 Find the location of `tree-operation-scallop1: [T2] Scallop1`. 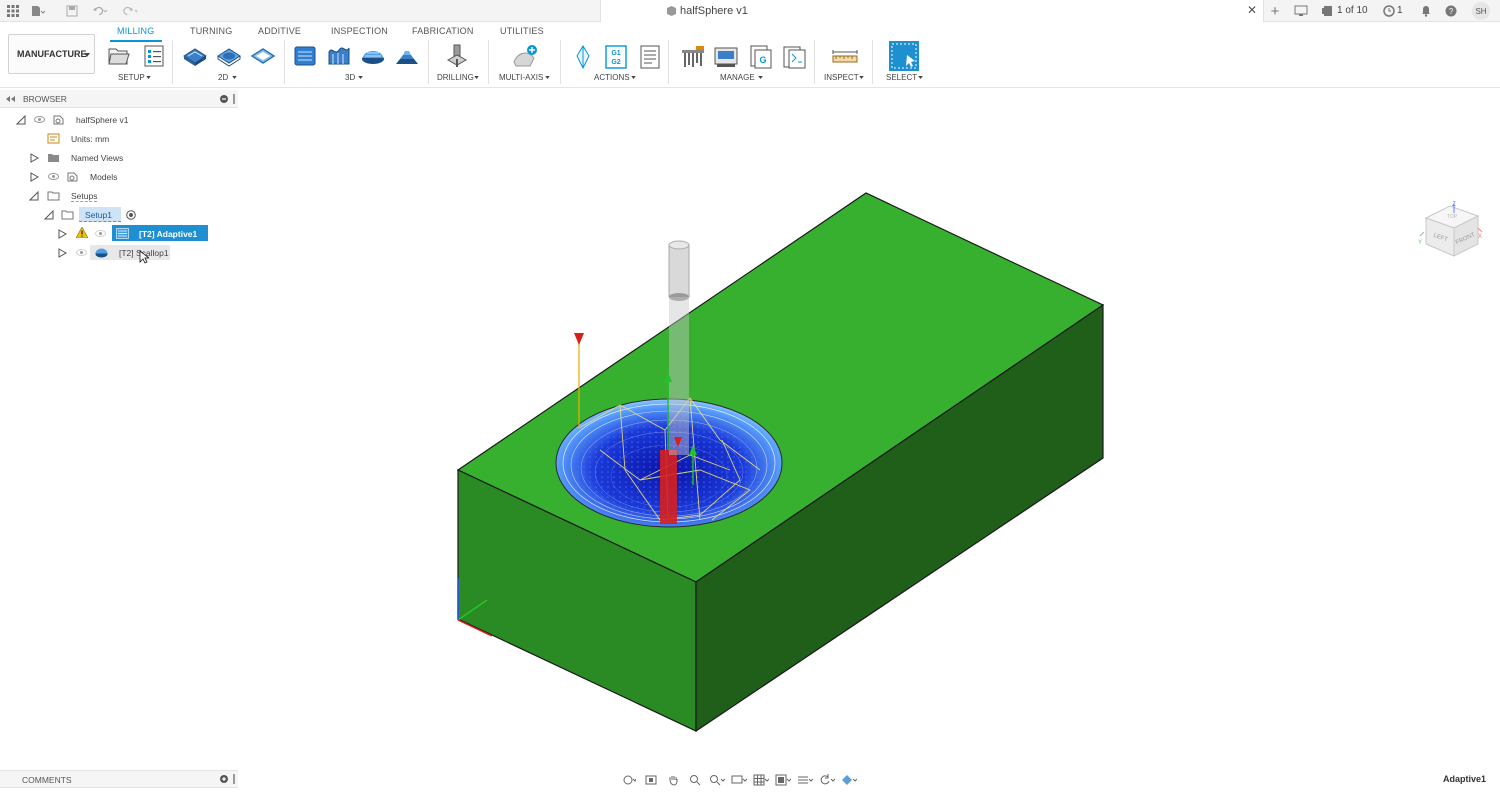

tree-operation-scallop1: [T2] Scallop1 is located at coordinates (119, 254).